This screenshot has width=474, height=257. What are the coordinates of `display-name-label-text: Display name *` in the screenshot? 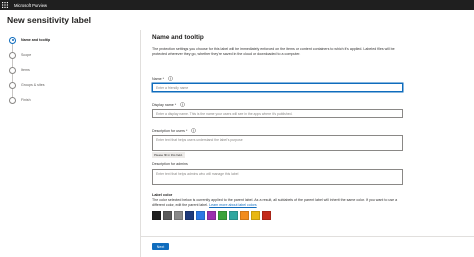 It's located at (164, 104).